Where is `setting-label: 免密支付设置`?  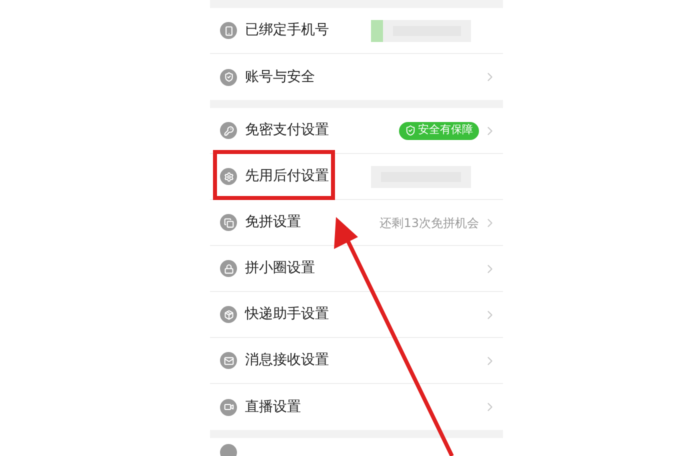
setting-label: 免密支付设置 is located at coordinates (287, 130).